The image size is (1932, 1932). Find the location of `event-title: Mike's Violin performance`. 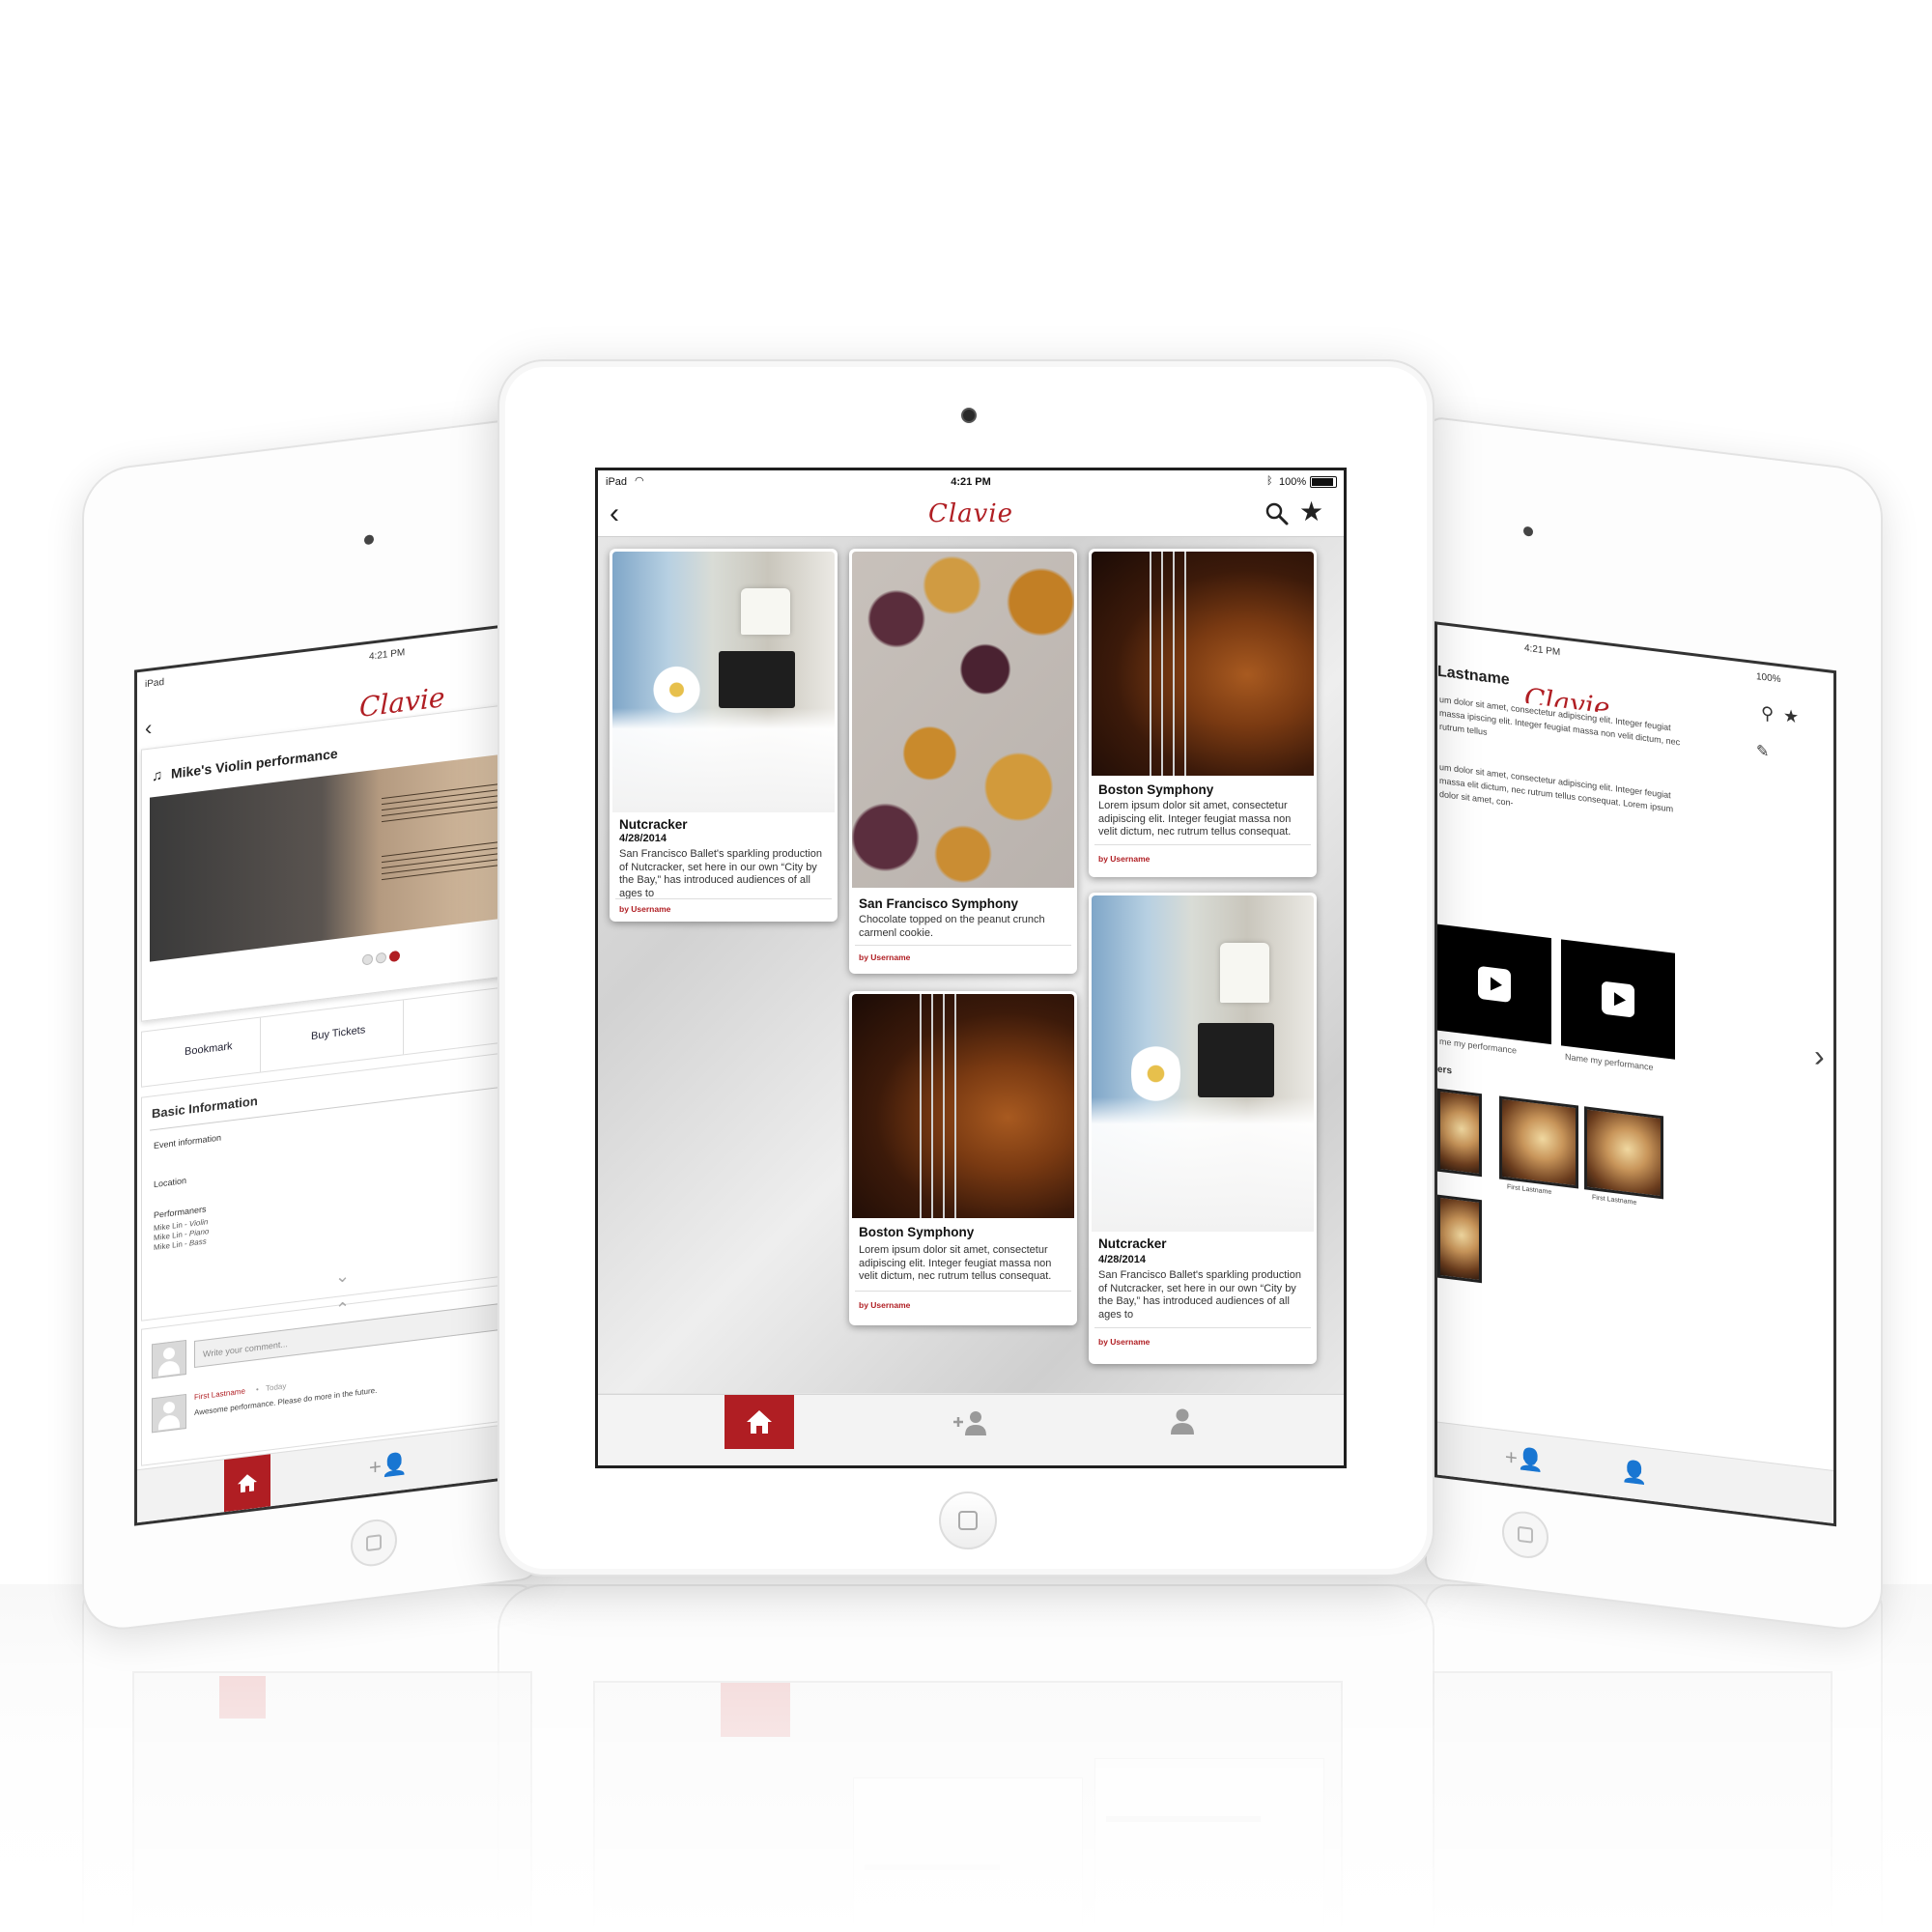

event-title: Mike's Violin performance is located at coordinates (254, 763).